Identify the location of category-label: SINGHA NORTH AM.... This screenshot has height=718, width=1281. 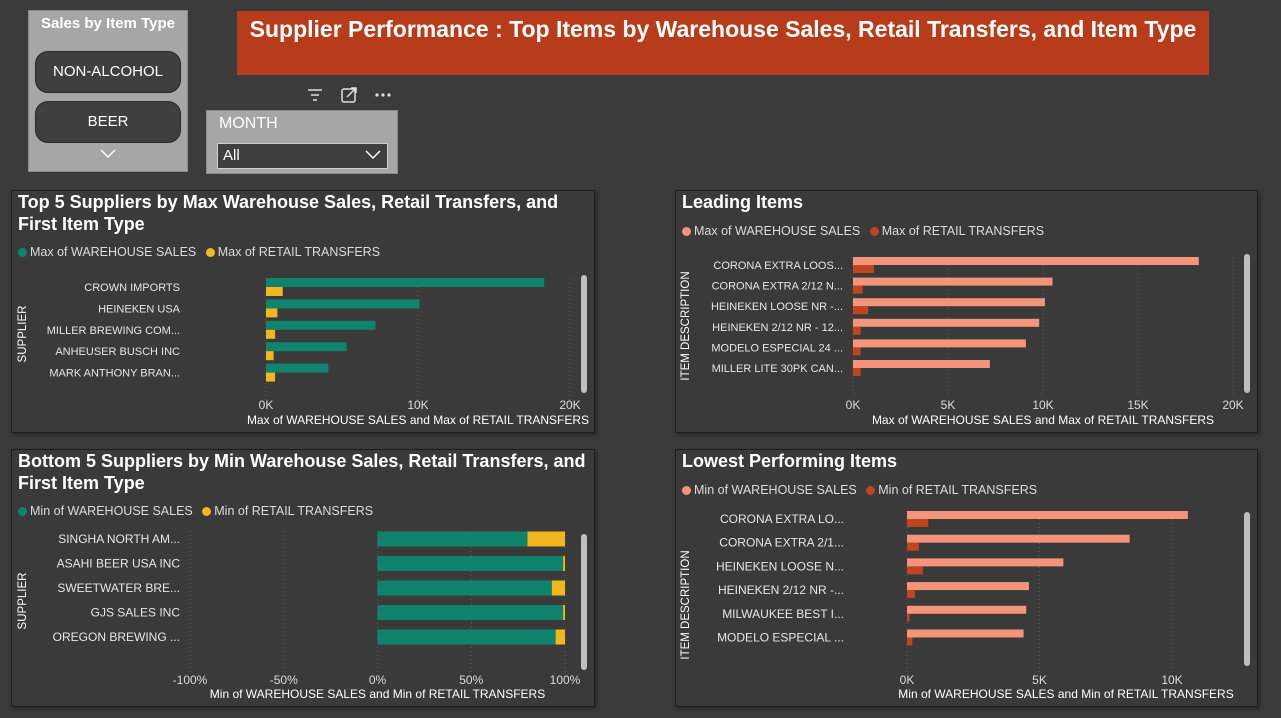
(119, 539).